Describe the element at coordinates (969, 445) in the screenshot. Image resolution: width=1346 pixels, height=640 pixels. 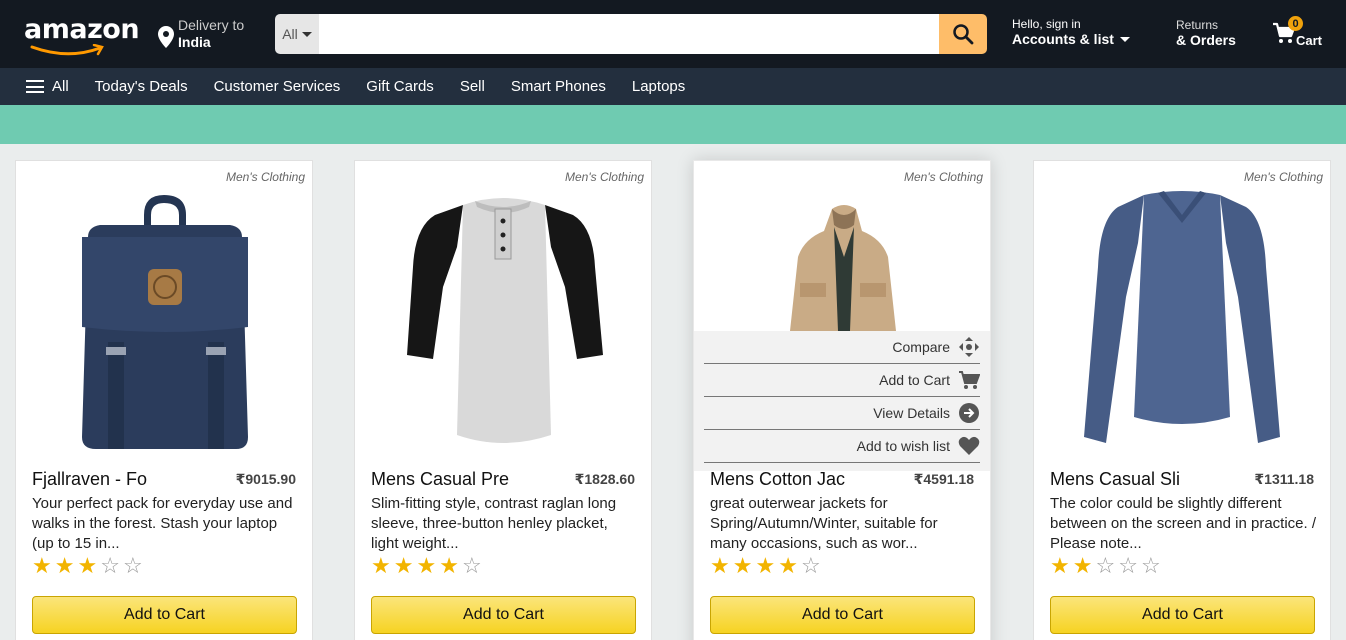
I see `heart-icon` at that location.